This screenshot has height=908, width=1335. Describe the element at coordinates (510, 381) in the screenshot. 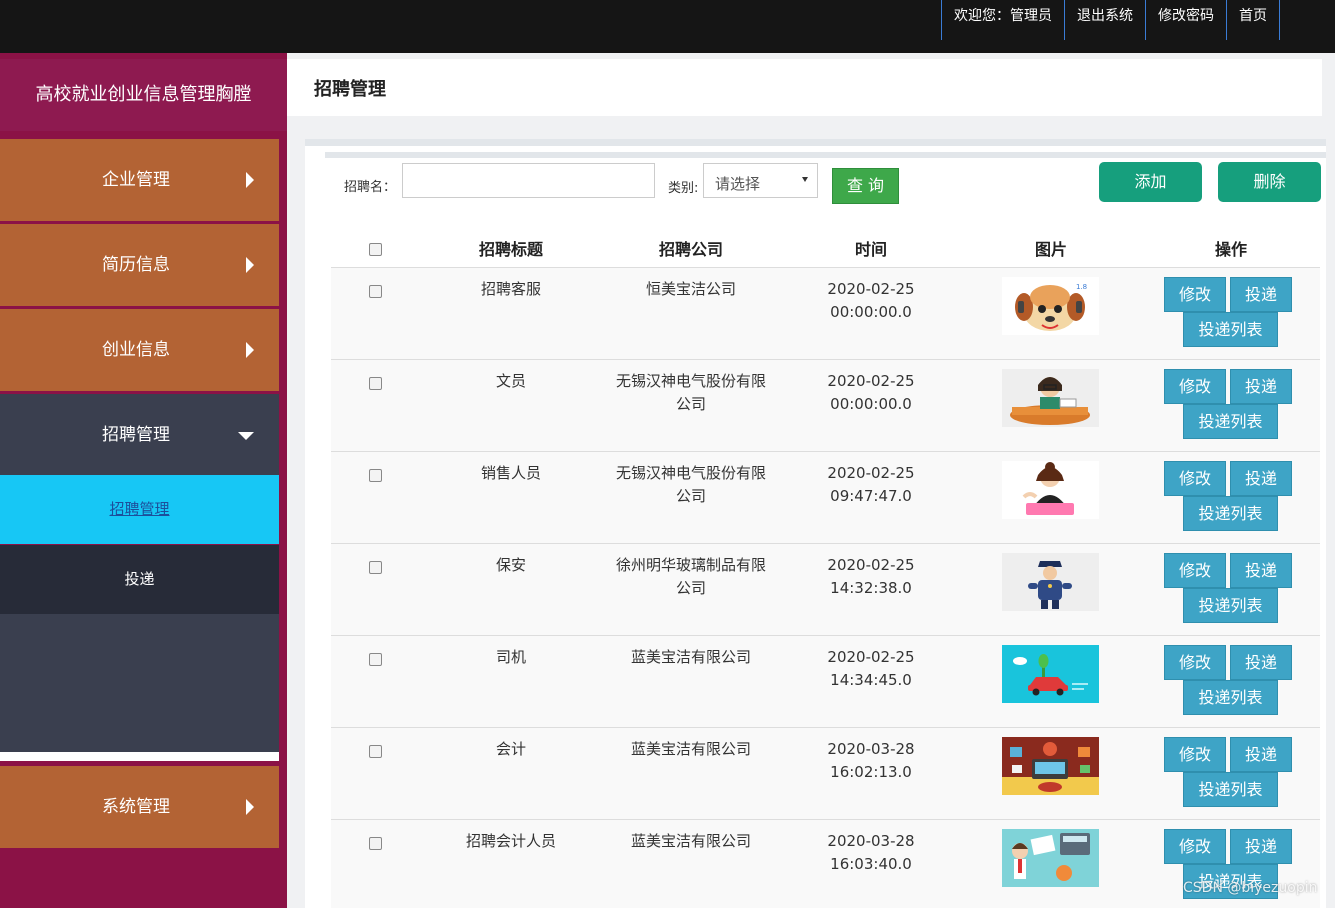

I see `row-title: 文员` at that location.